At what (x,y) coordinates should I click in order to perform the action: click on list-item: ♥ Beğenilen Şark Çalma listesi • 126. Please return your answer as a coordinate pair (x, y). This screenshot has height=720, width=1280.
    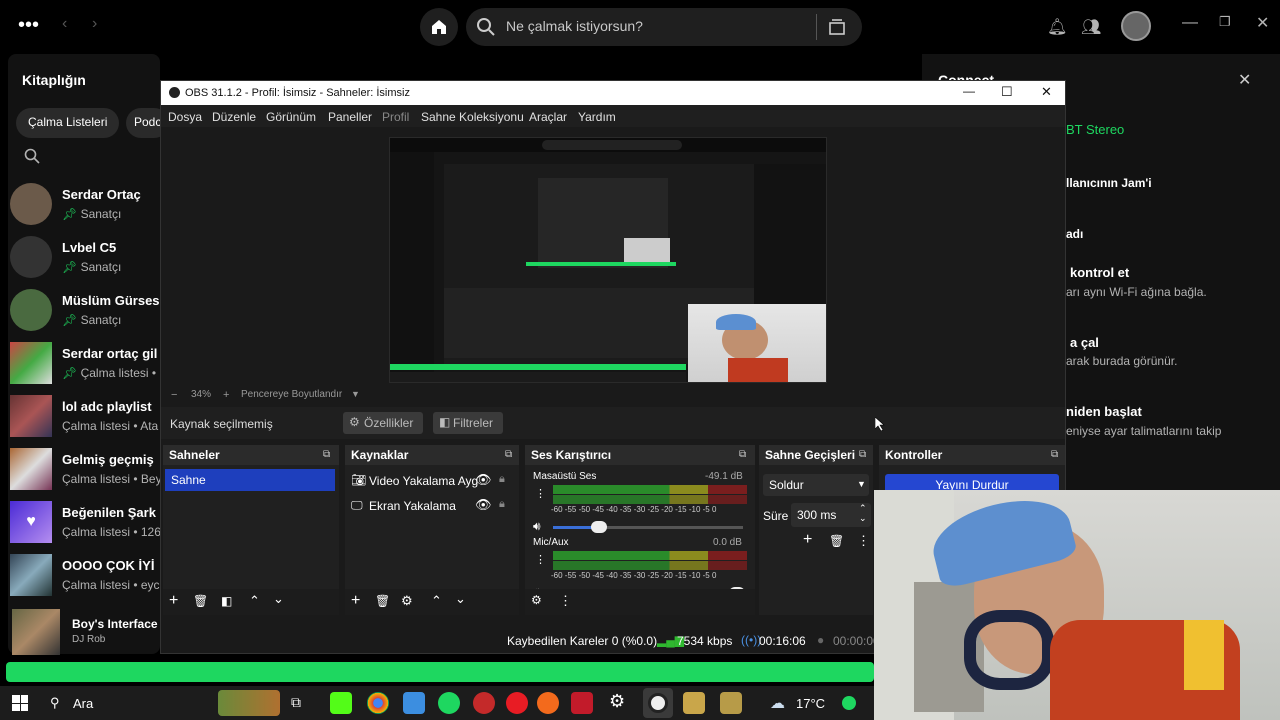
    Looking at the image, I should click on (90, 526).